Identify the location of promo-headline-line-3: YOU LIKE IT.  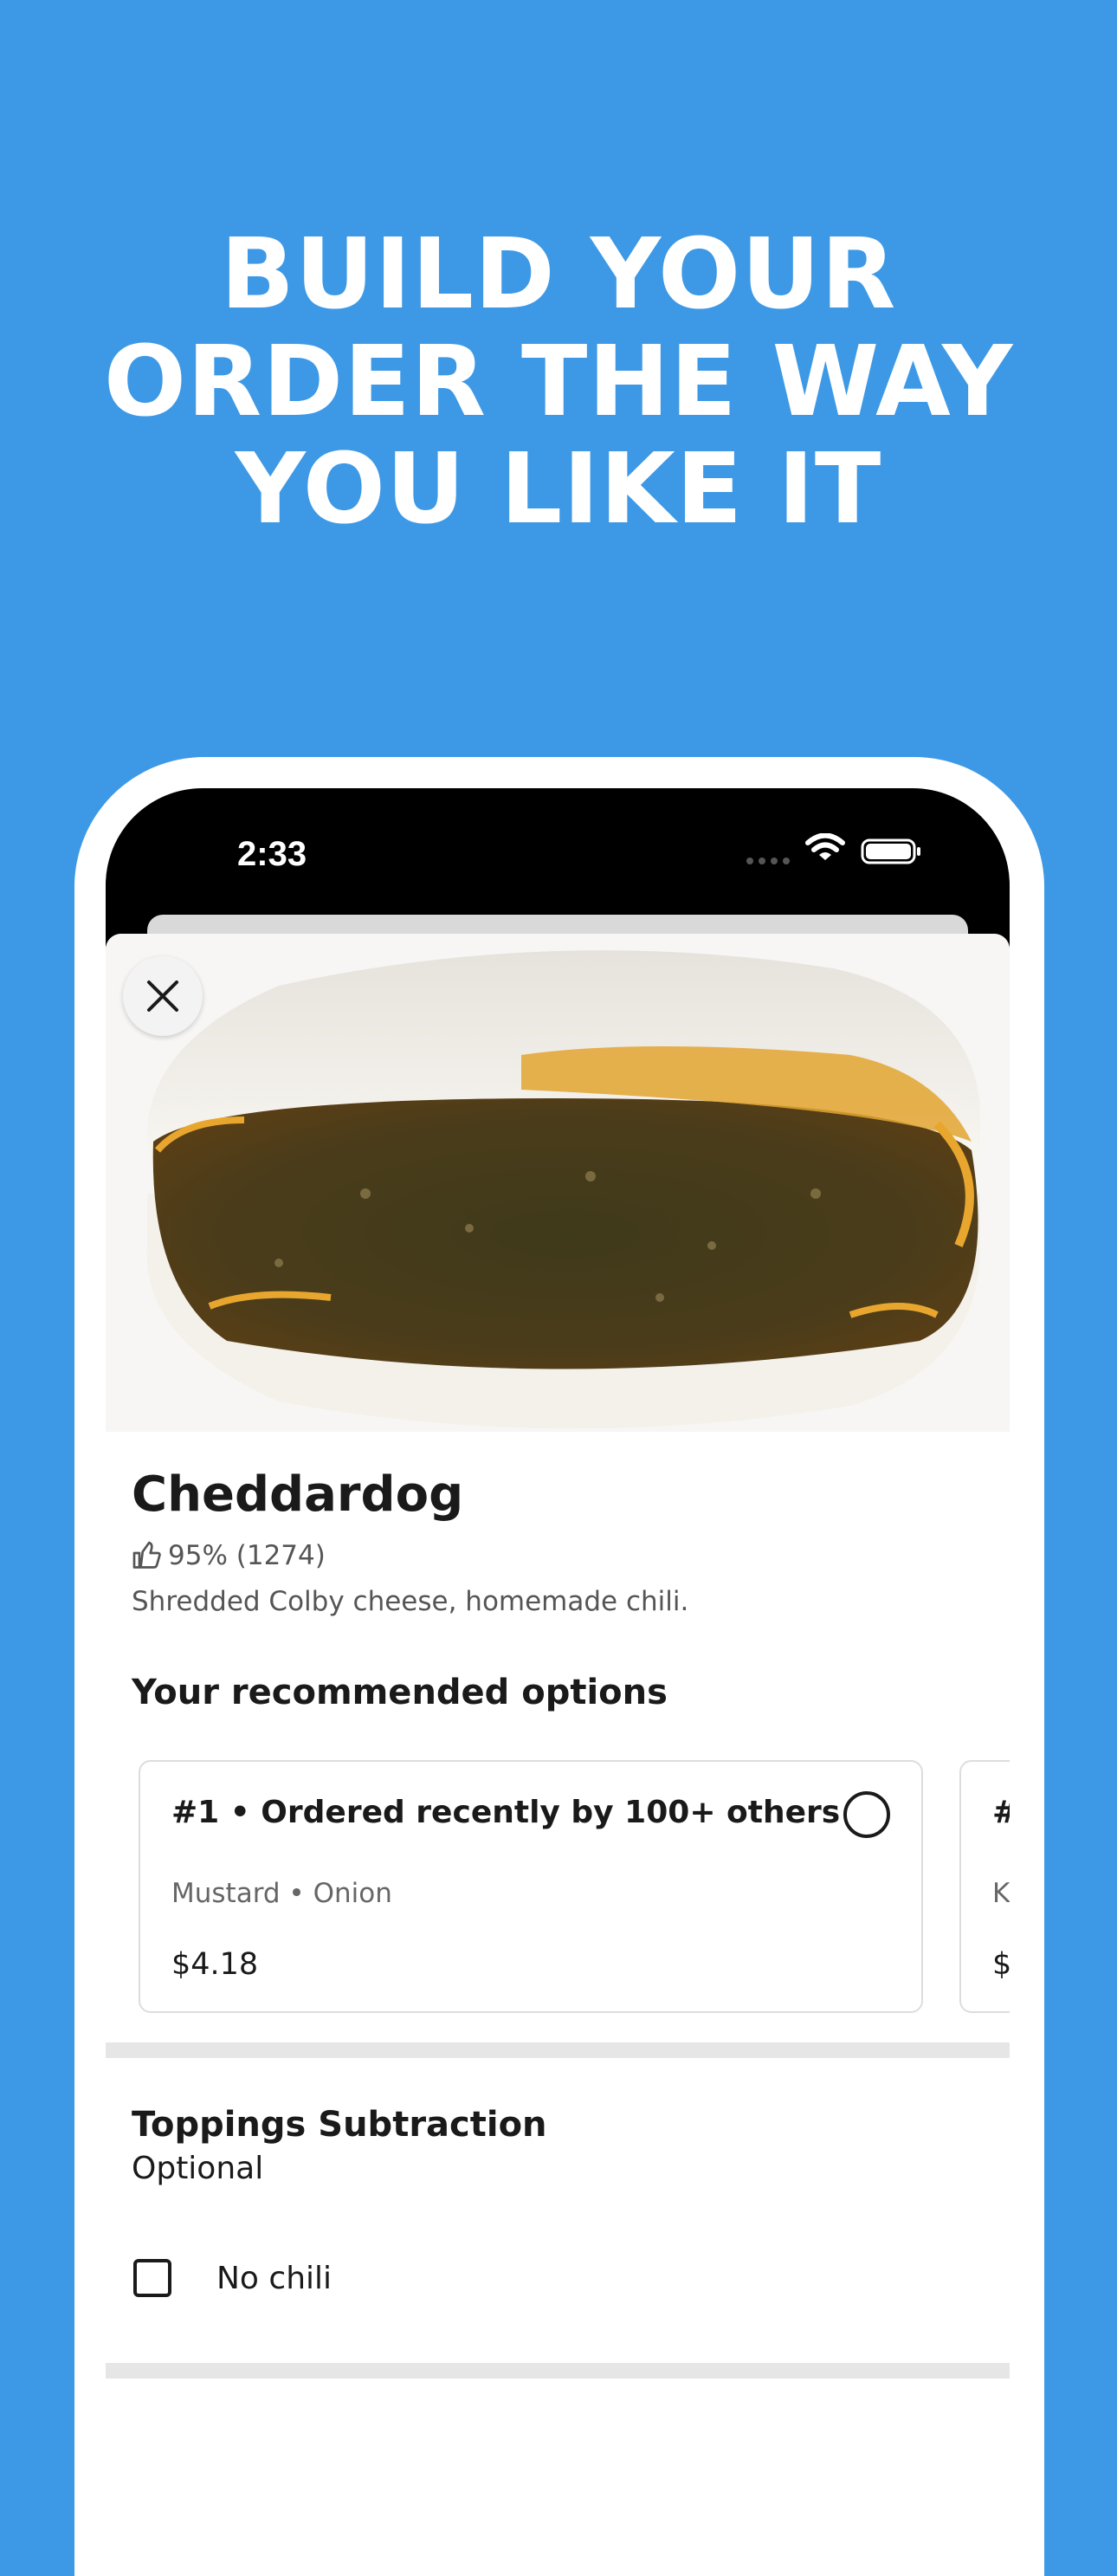
(558, 489).